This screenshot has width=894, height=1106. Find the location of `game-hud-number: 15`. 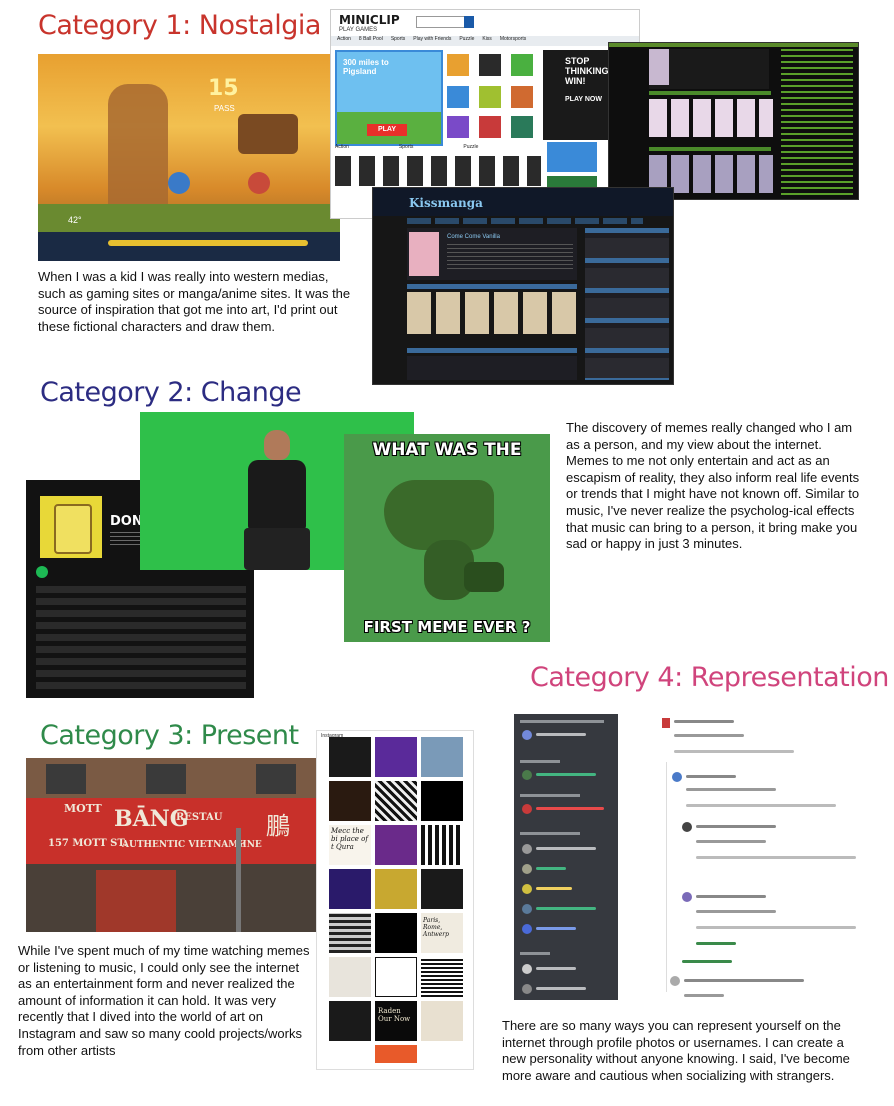

game-hud-number: 15 is located at coordinates (223, 88).